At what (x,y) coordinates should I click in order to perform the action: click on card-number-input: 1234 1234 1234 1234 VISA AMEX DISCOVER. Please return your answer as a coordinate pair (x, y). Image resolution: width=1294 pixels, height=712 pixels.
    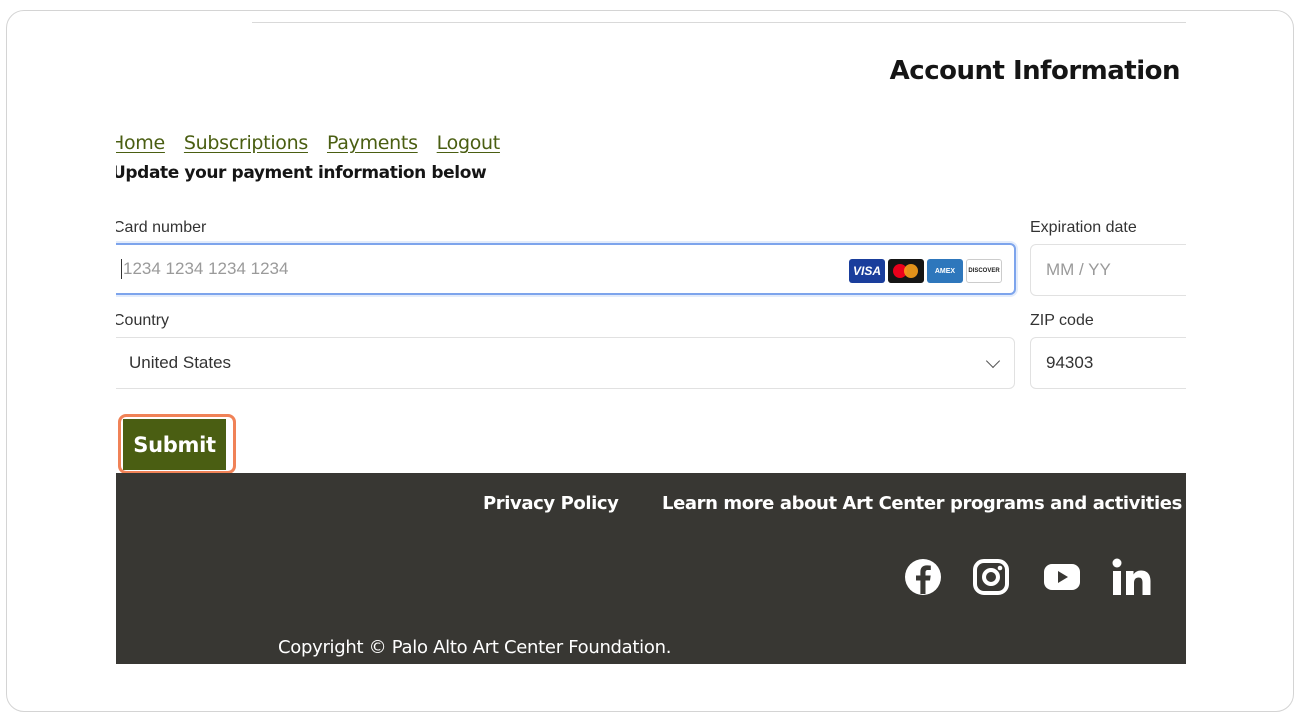
    Looking at the image, I should click on (566, 269).